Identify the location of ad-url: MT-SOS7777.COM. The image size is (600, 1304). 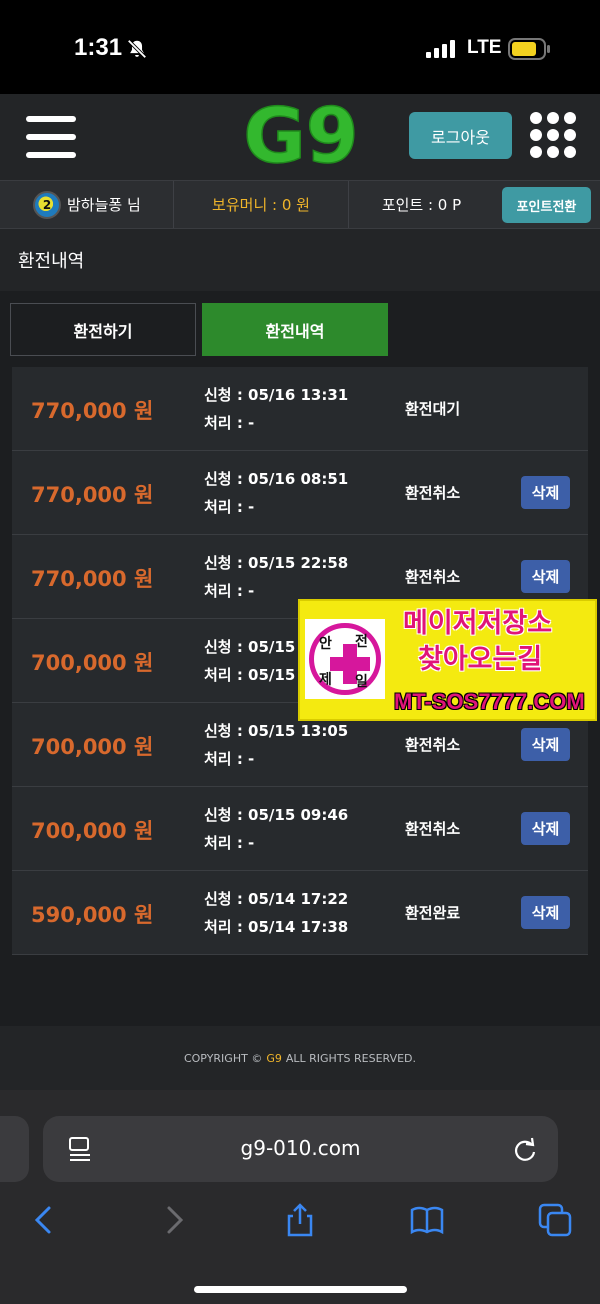
(489, 701).